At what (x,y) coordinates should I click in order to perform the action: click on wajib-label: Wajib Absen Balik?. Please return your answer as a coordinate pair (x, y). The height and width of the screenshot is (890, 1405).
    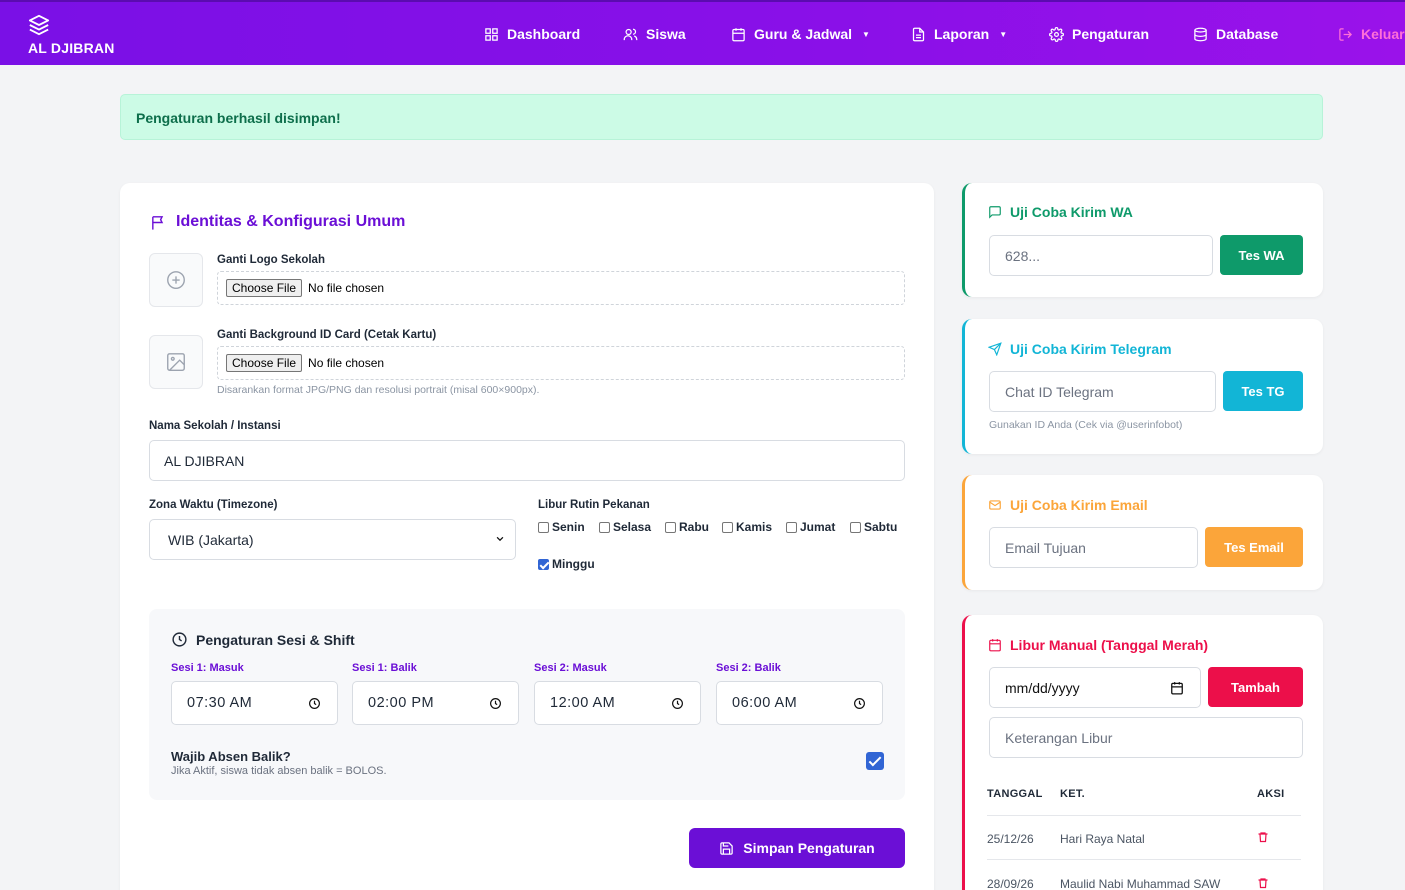
    Looking at the image, I should click on (231, 756).